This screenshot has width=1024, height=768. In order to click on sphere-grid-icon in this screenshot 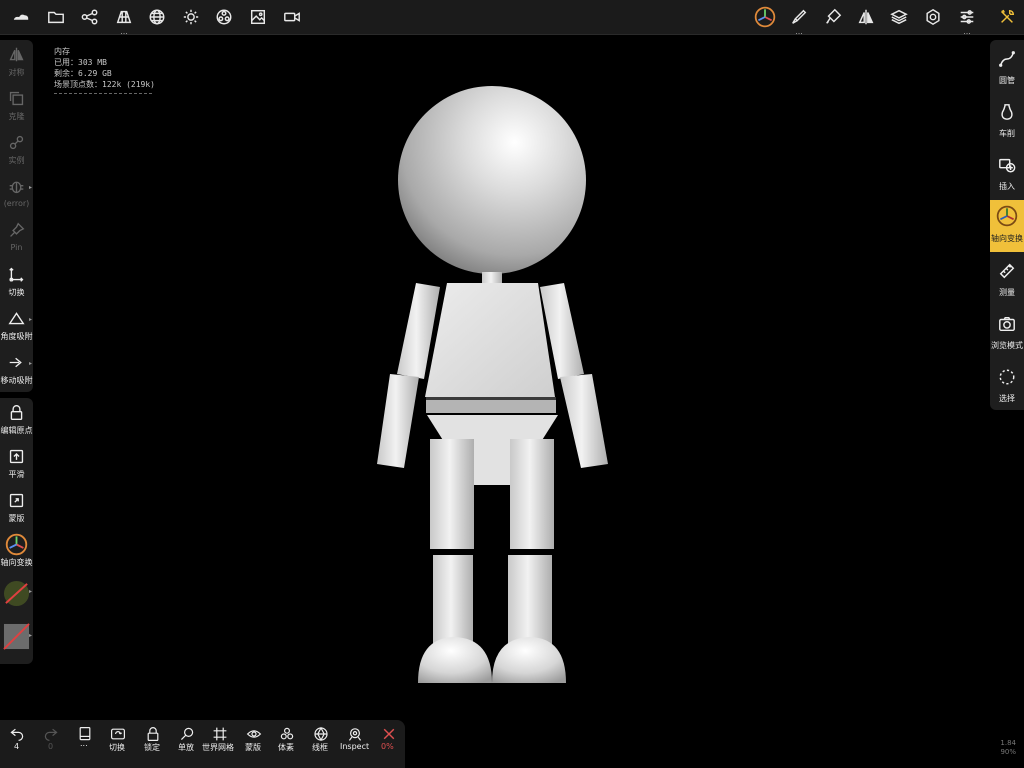, I will do `click(157, 17)`.